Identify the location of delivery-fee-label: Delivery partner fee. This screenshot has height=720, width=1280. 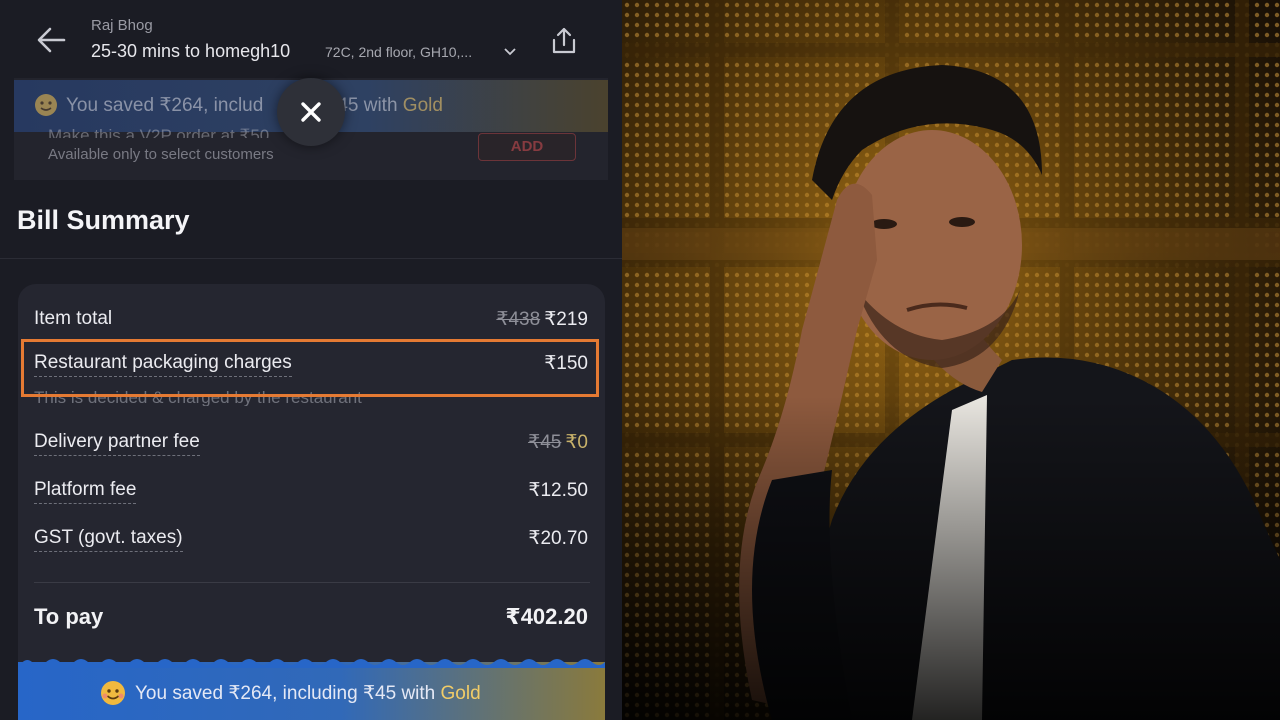
(117, 443).